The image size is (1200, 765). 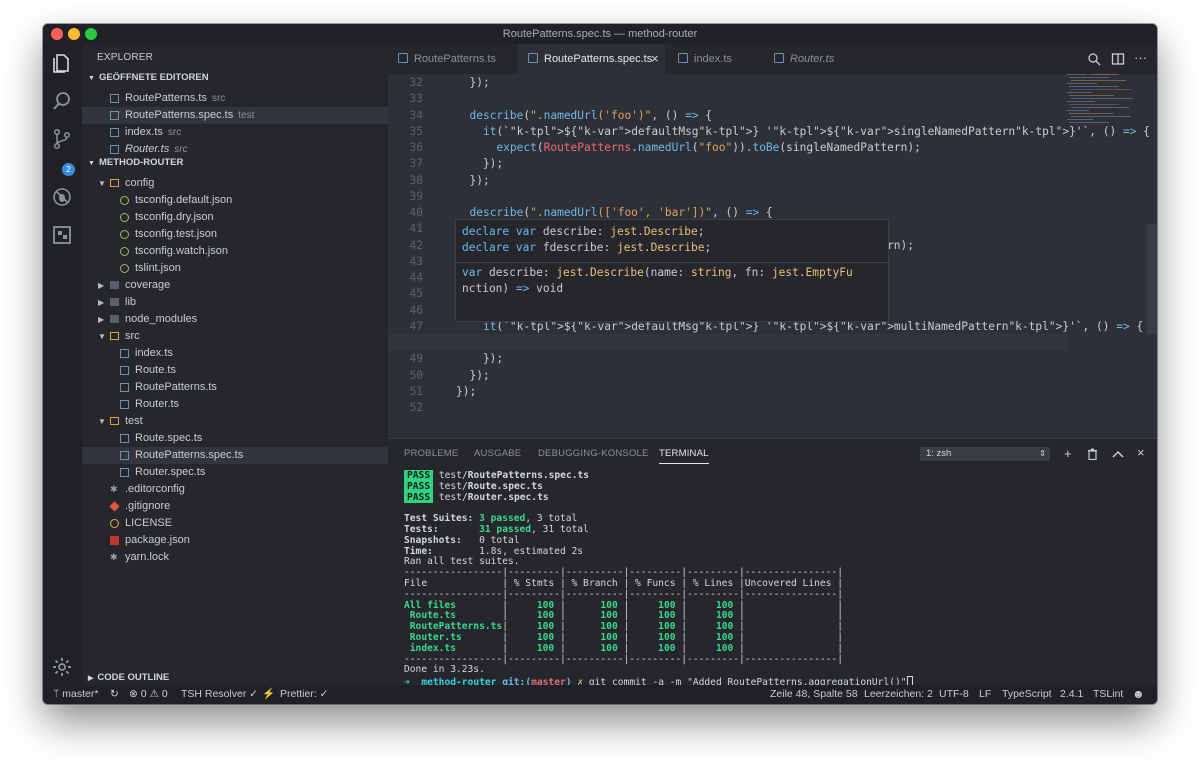 What do you see at coordinates (114, 302) in the screenshot?
I see `folder-icon` at bounding box center [114, 302].